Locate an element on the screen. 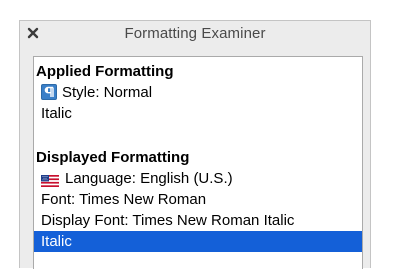  list-item-language: Language: English (U.S.) is located at coordinates (198, 178).